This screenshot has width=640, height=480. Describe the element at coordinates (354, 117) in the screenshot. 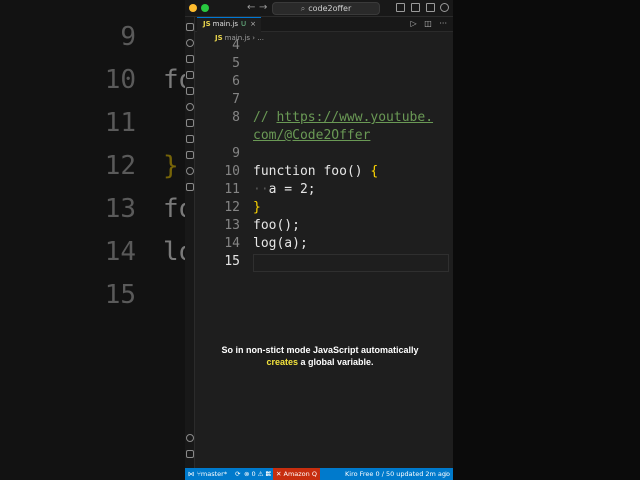

I see `comment-link: https://www.youtube.` at that location.